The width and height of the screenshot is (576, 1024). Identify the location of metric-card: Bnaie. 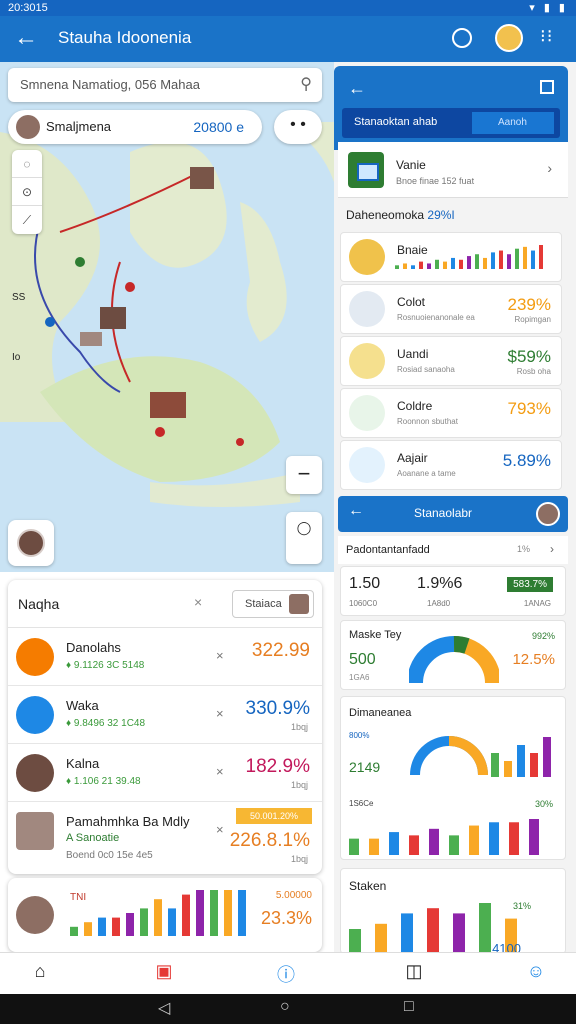
(451, 257).